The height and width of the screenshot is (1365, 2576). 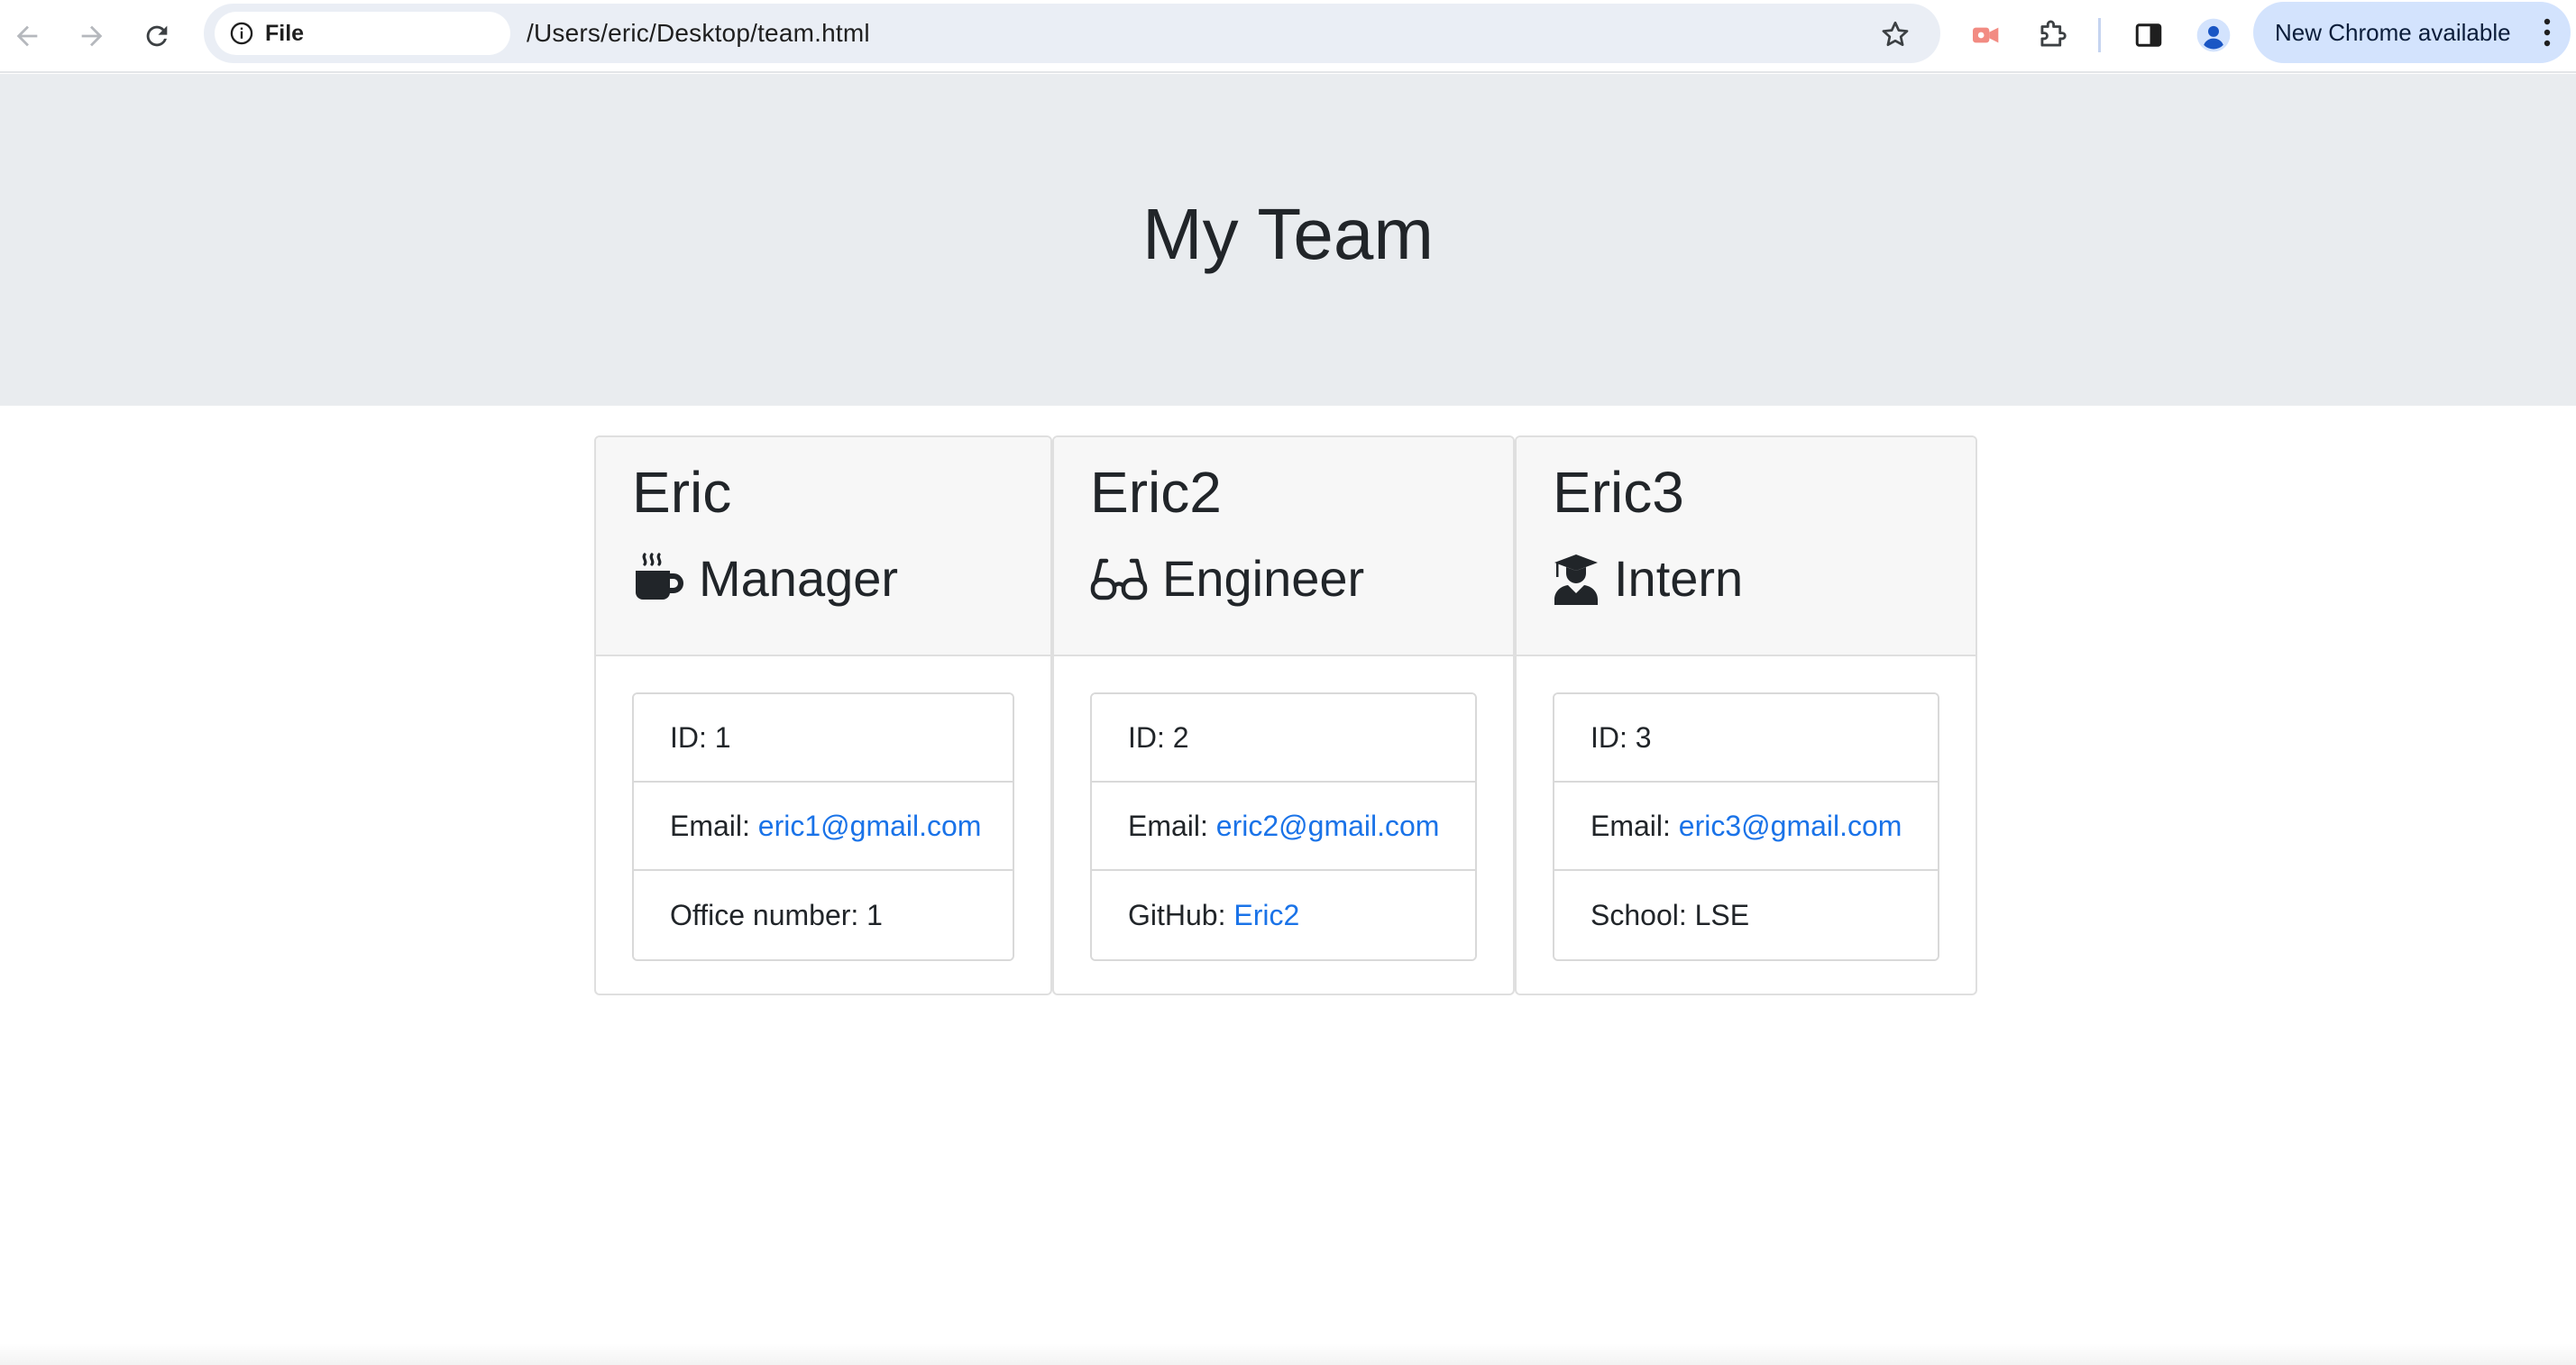 I want to click on list-item-email: Email: eric3@gmail.com, so click(x=1746, y=827).